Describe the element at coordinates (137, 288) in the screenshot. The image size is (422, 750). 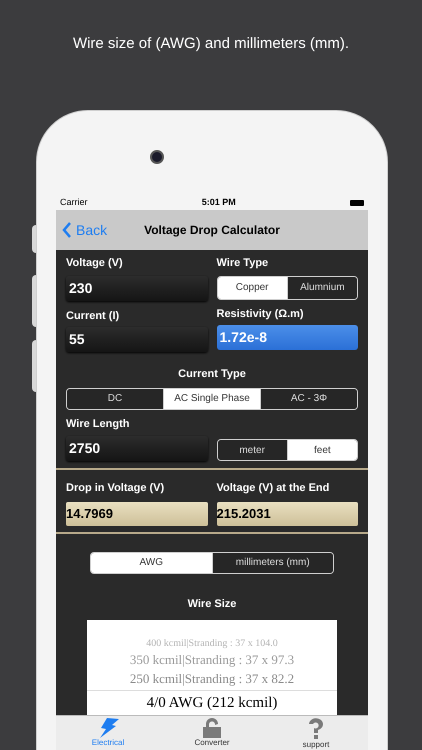
I see `input-field: 230` at that location.